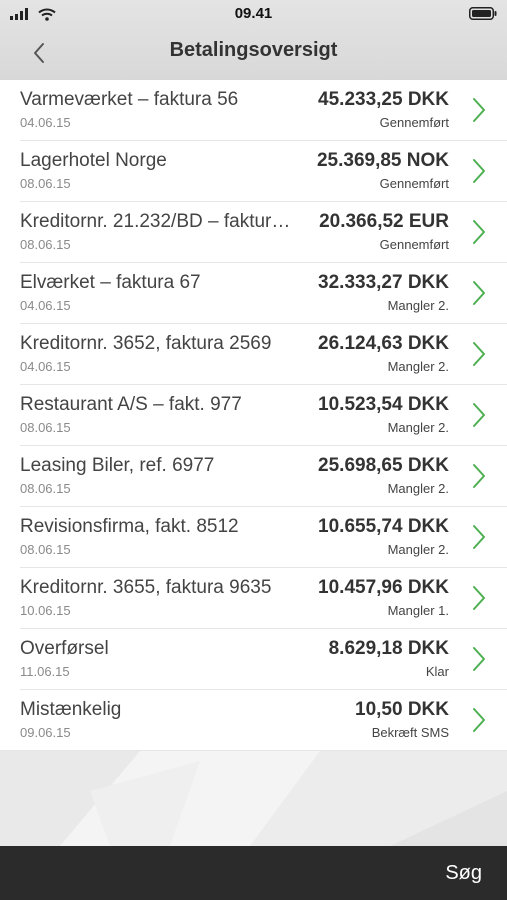  What do you see at coordinates (383, 343) in the screenshot?
I see `payment-amount: 26.124,63 DKK` at bounding box center [383, 343].